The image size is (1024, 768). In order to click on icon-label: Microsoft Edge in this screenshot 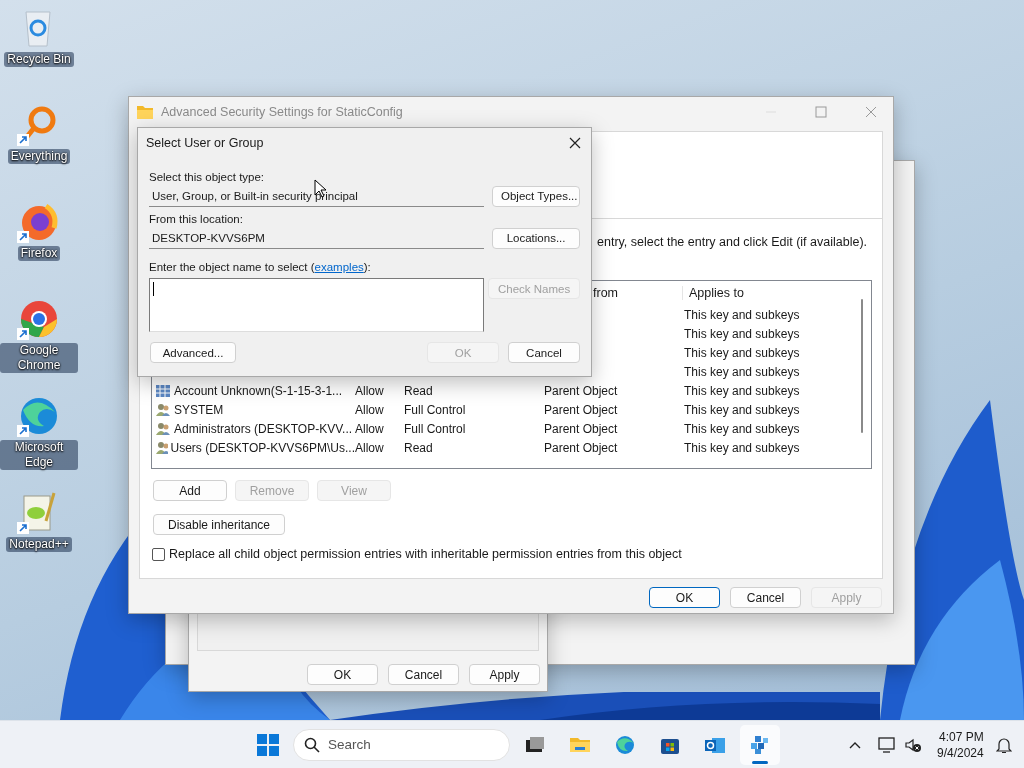, I will do `click(39, 455)`.